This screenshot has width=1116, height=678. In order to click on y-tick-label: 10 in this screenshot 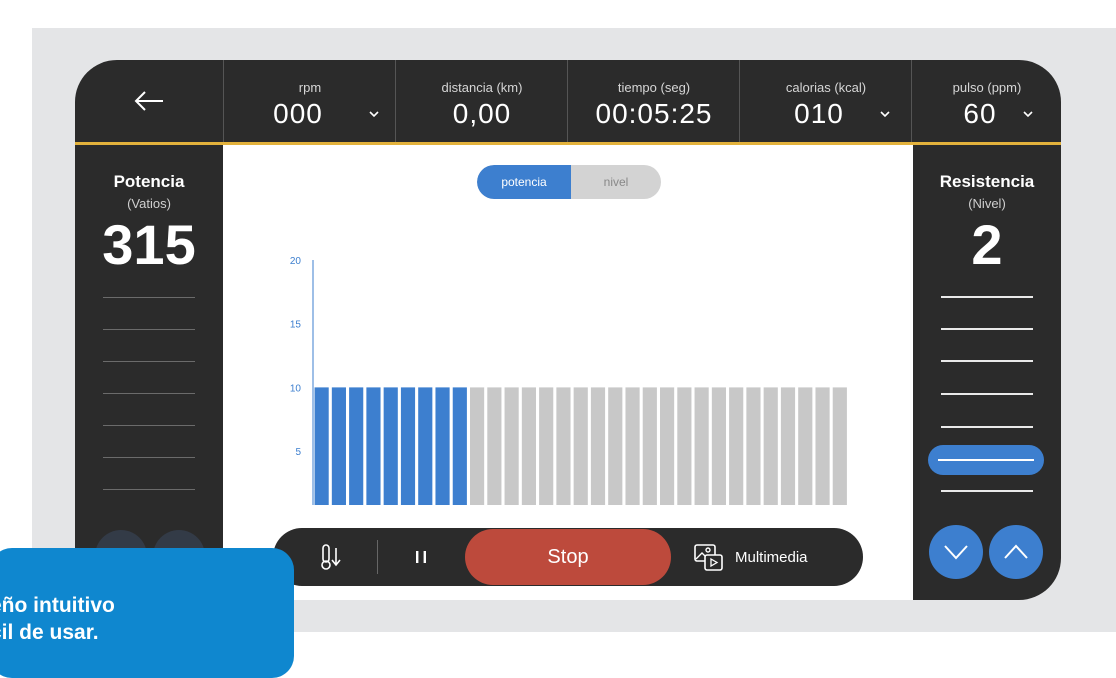, I will do `click(296, 388)`.